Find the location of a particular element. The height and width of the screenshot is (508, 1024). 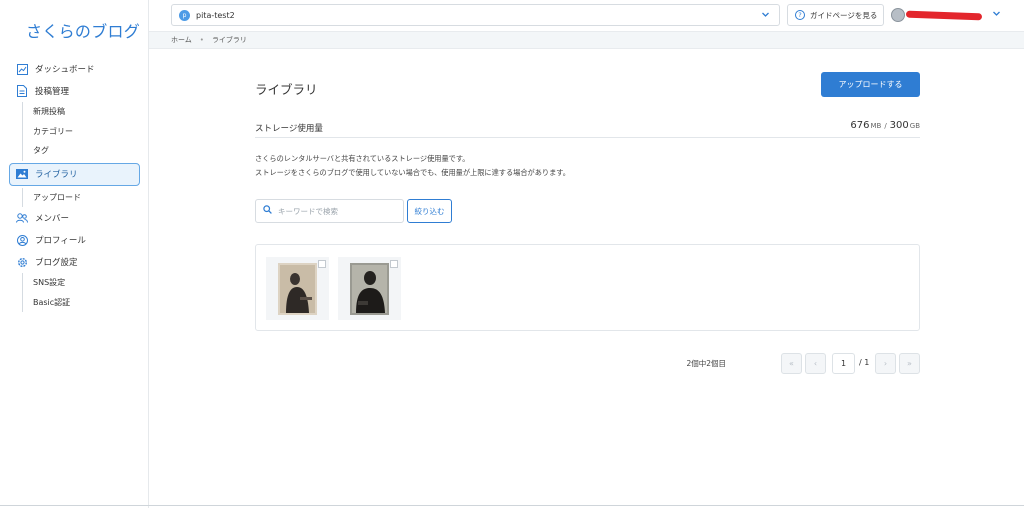

sidebar-item-library: ライブラリ is located at coordinates (74, 174).